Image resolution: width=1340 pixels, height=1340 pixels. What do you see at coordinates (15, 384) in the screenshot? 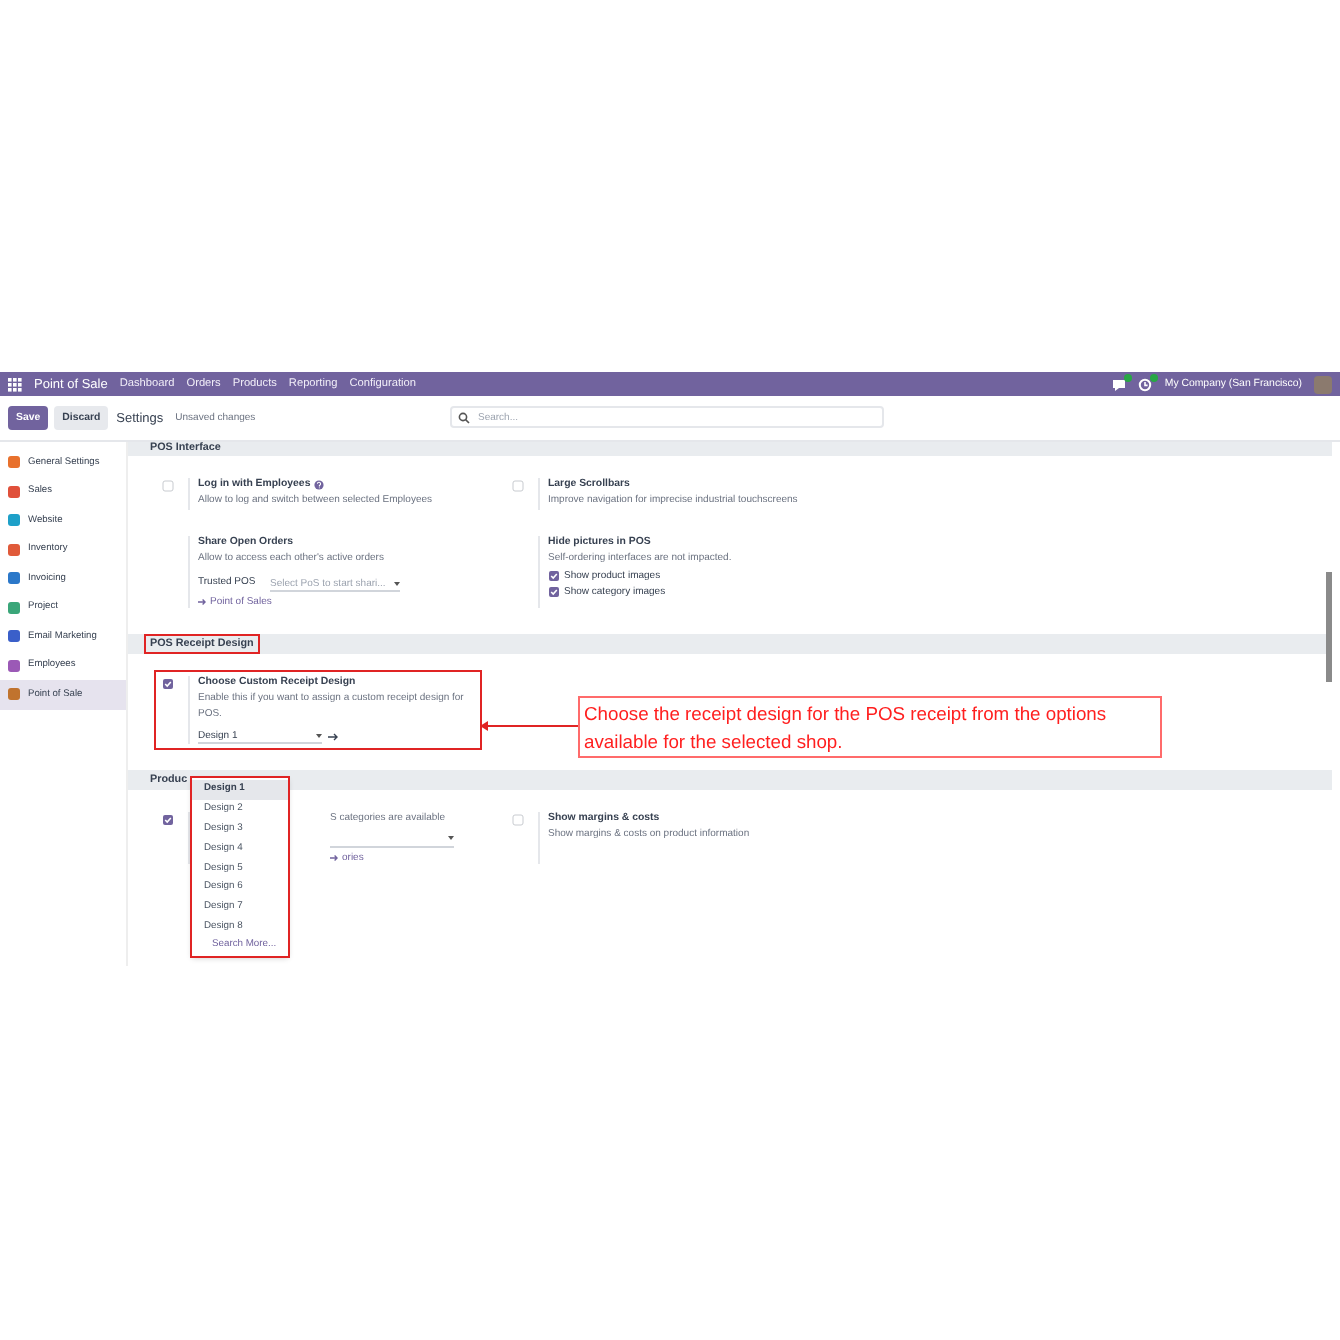
I see `apps-grid-icon` at bounding box center [15, 384].